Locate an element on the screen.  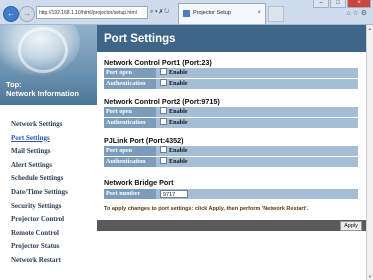
sidebar-item-alert-settings: Alert Settings is located at coordinates (48, 166).